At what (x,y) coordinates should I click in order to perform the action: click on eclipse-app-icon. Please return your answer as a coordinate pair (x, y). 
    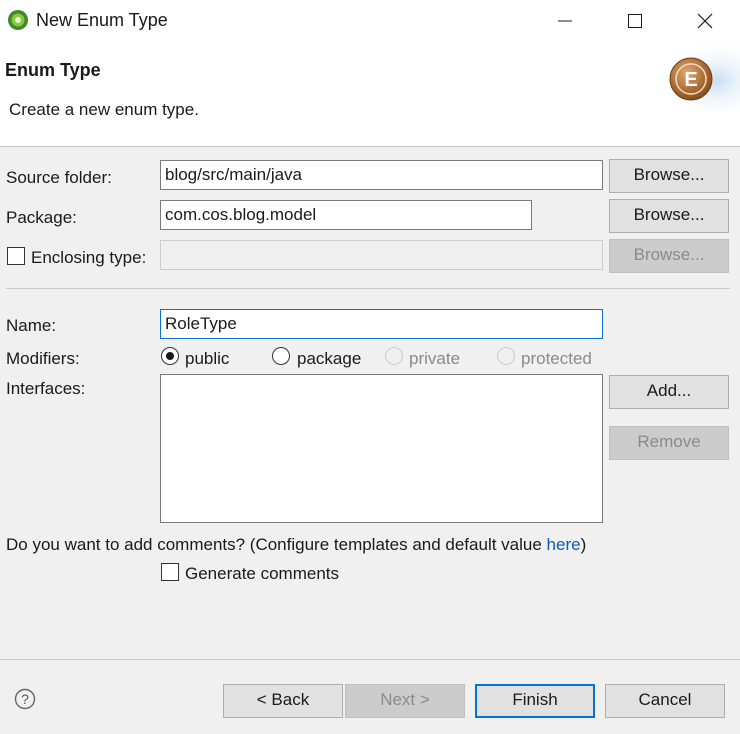
    Looking at the image, I should click on (18, 20).